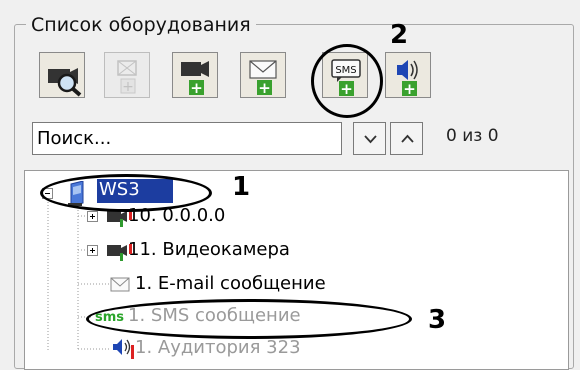 This screenshot has height=370, width=580. Describe the element at coordinates (141, 25) in the screenshot. I see `panel-title: Список оборудования` at that location.